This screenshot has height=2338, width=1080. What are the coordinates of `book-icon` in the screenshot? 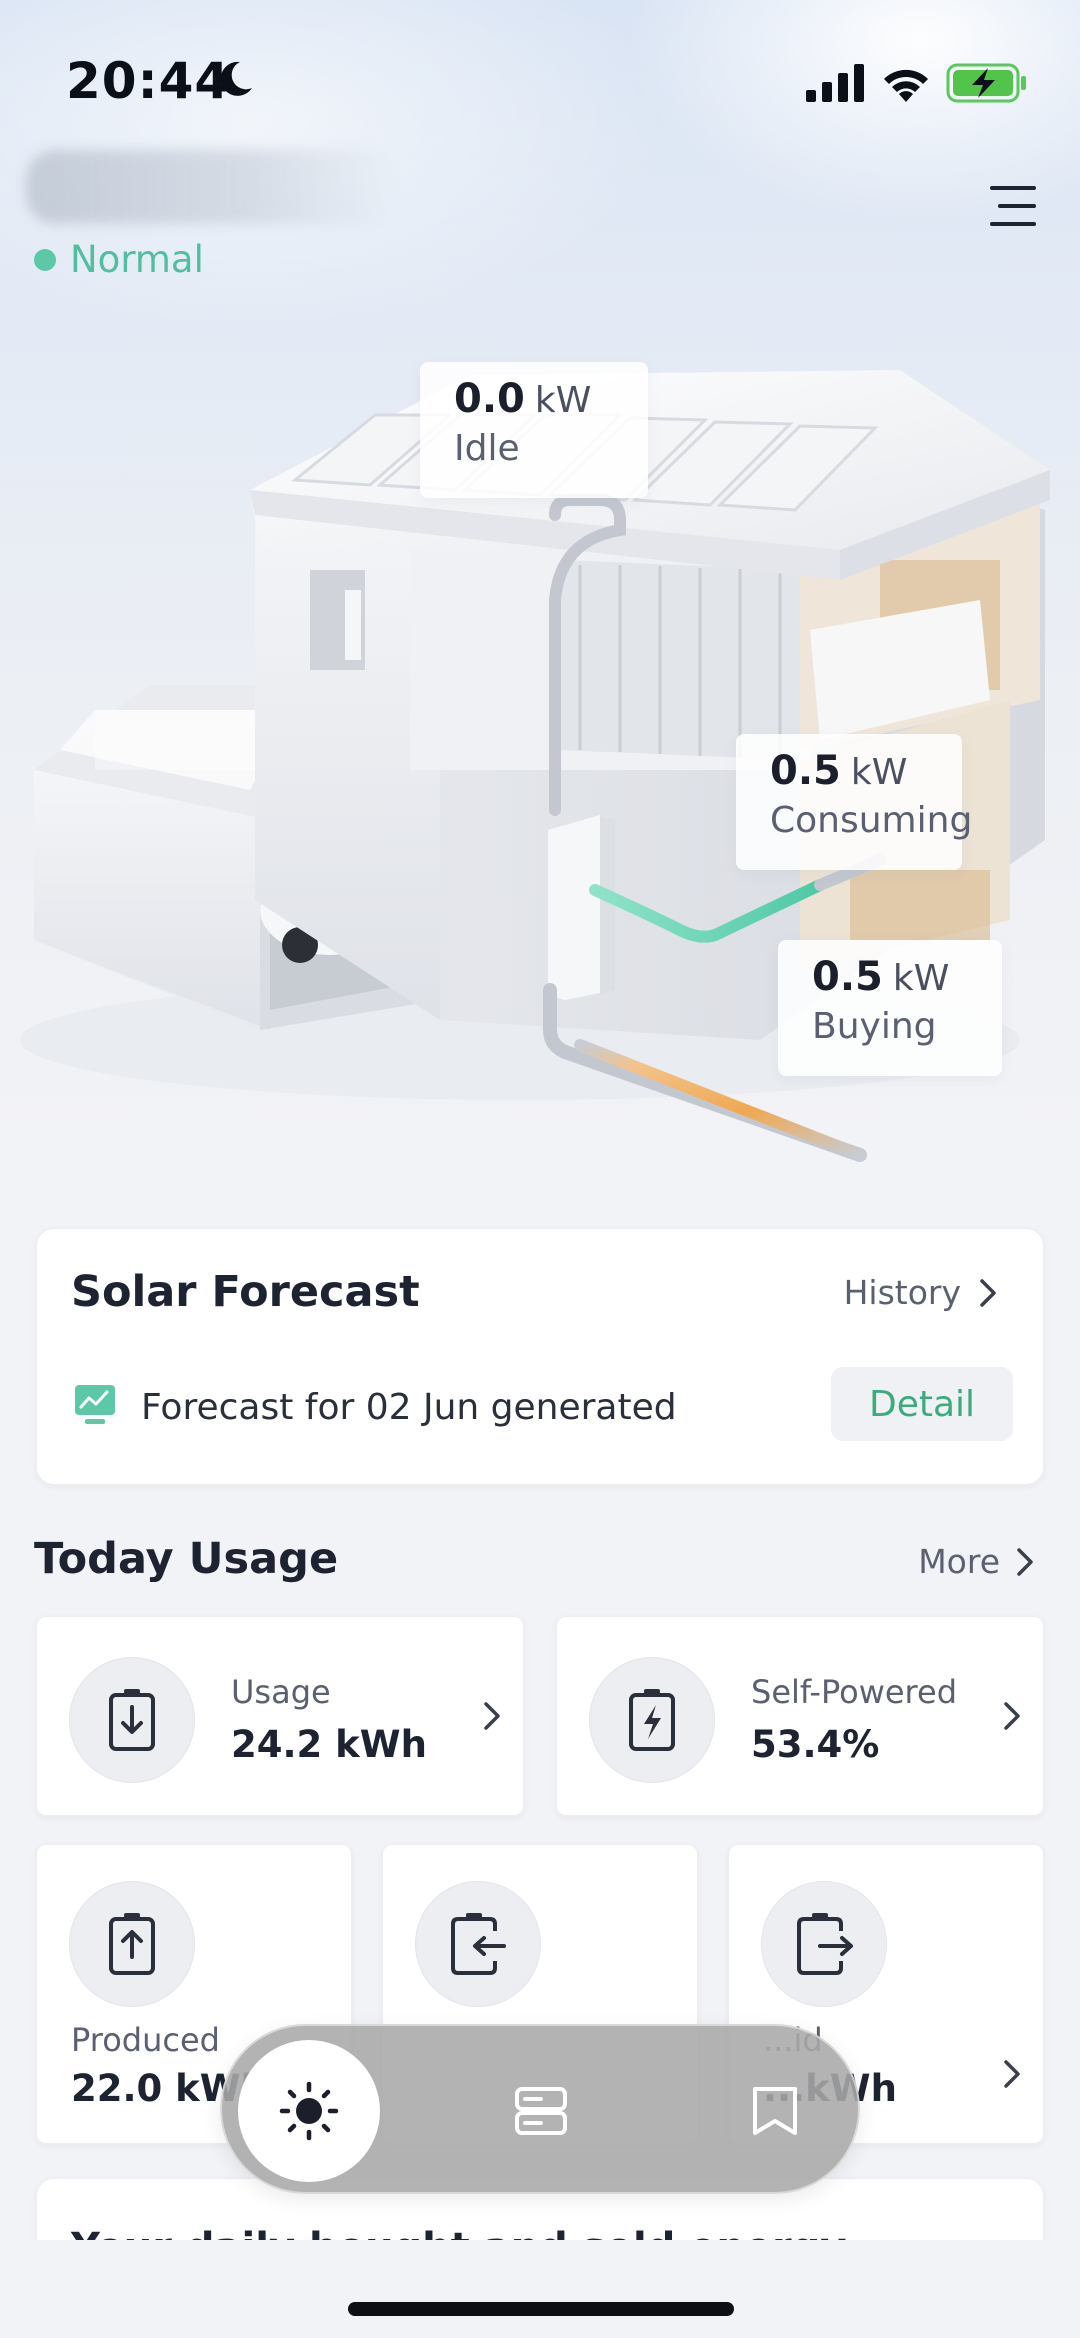 It's located at (775, 2111).